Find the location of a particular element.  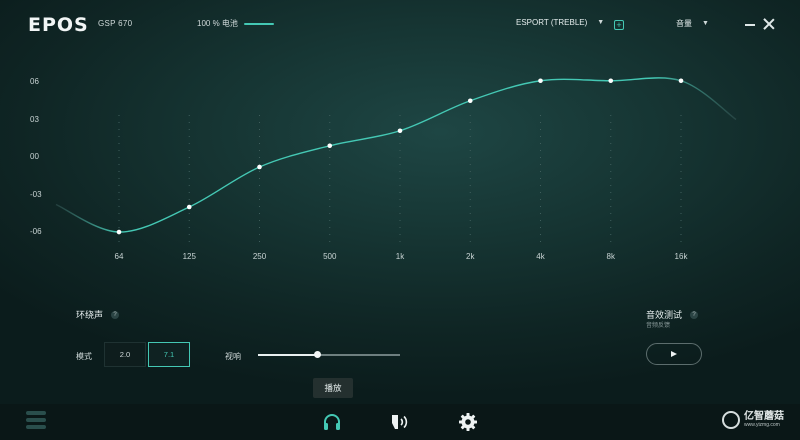

surround-slider is located at coordinates (329, 354).